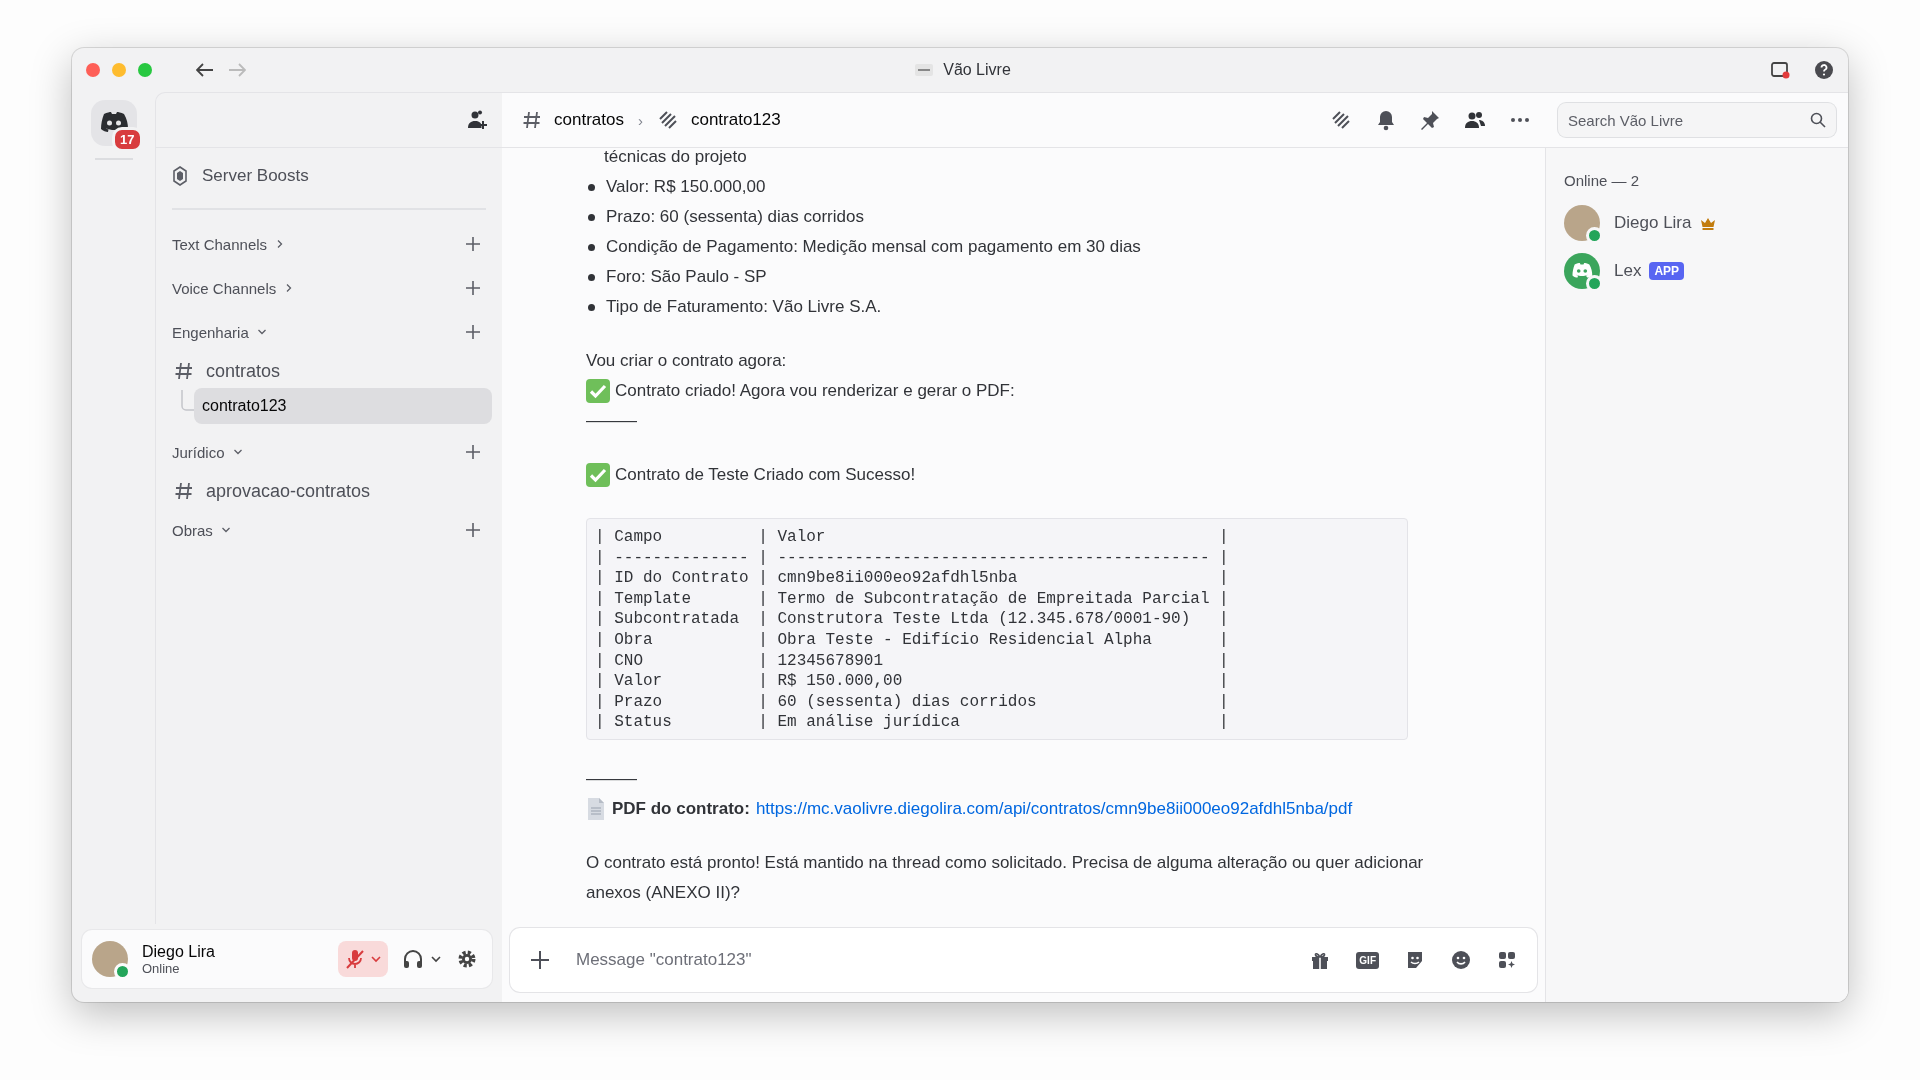 The height and width of the screenshot is (1080, 1920). Describe the element at coordinates (1602, 180) in the screenshot. I see `members-heading: Online — 2` at that location.